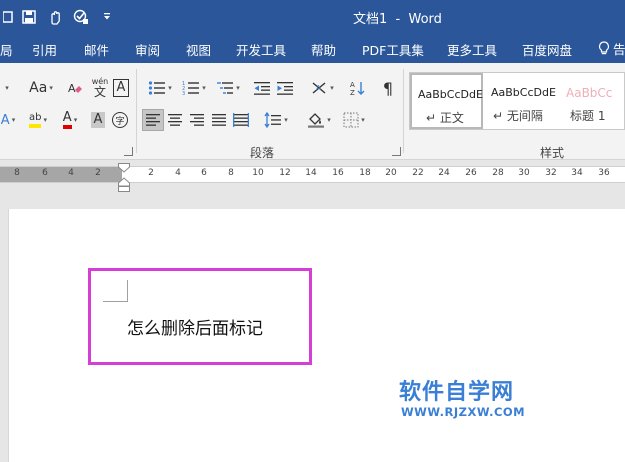 The image size is (625, 462). I want to click on paragraph-dialog-launcher, so click(396, 151).